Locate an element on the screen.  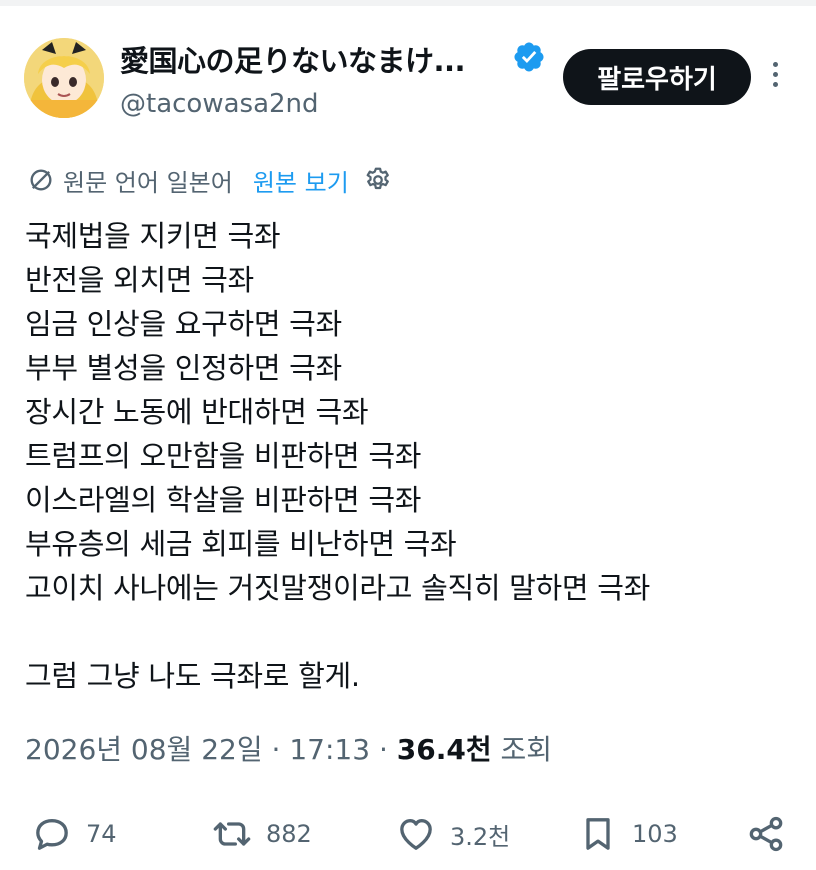
author-handle: @tacowasa2nd is located at coordinates (219, 104).